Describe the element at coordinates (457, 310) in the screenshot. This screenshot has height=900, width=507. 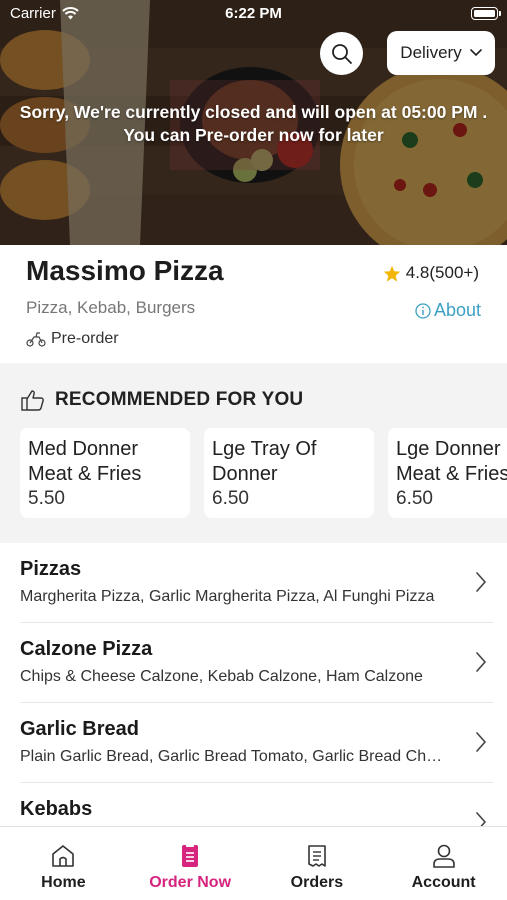
I see `about-label: About` at that location.